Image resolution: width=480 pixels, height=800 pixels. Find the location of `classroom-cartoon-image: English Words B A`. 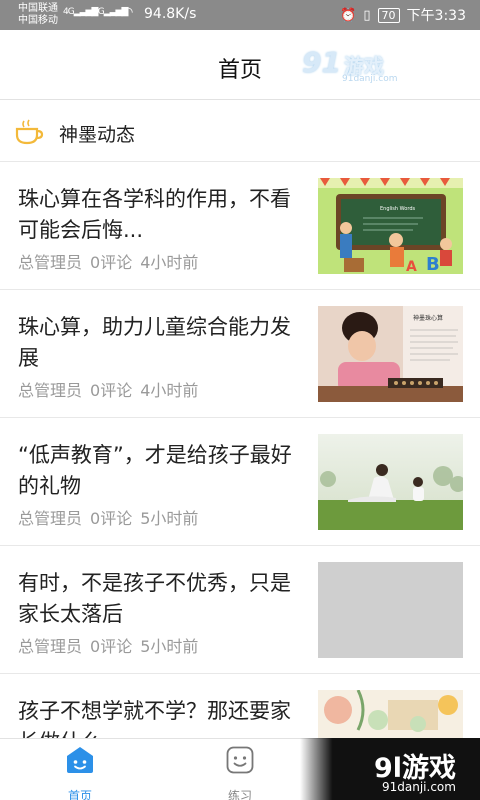

classroom-cartoon-image: English Words B A is located at coordinates (390, 226).